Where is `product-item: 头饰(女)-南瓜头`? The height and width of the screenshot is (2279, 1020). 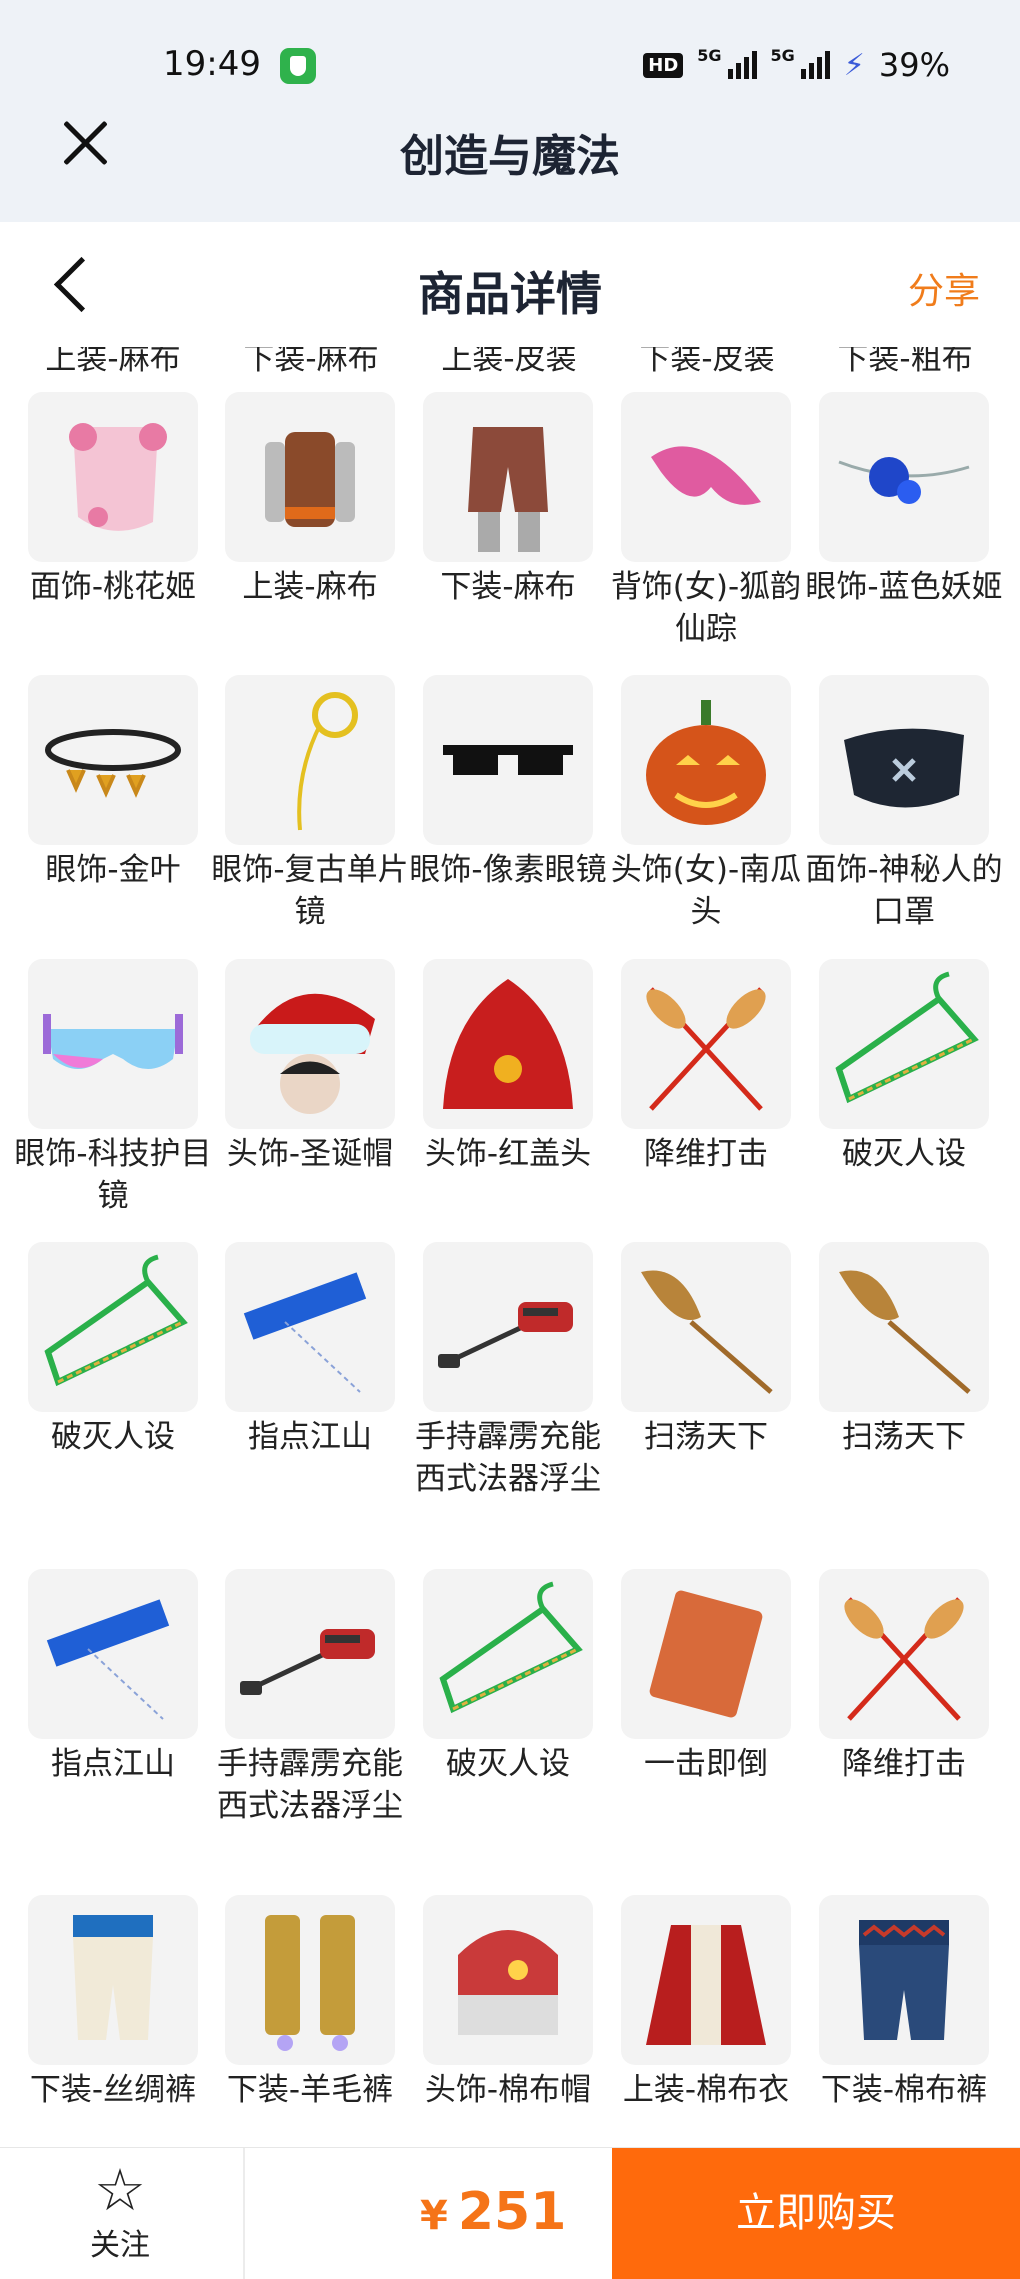 product-item: 头饰(女)-南瓜头 is located at coordinates (706, 804).